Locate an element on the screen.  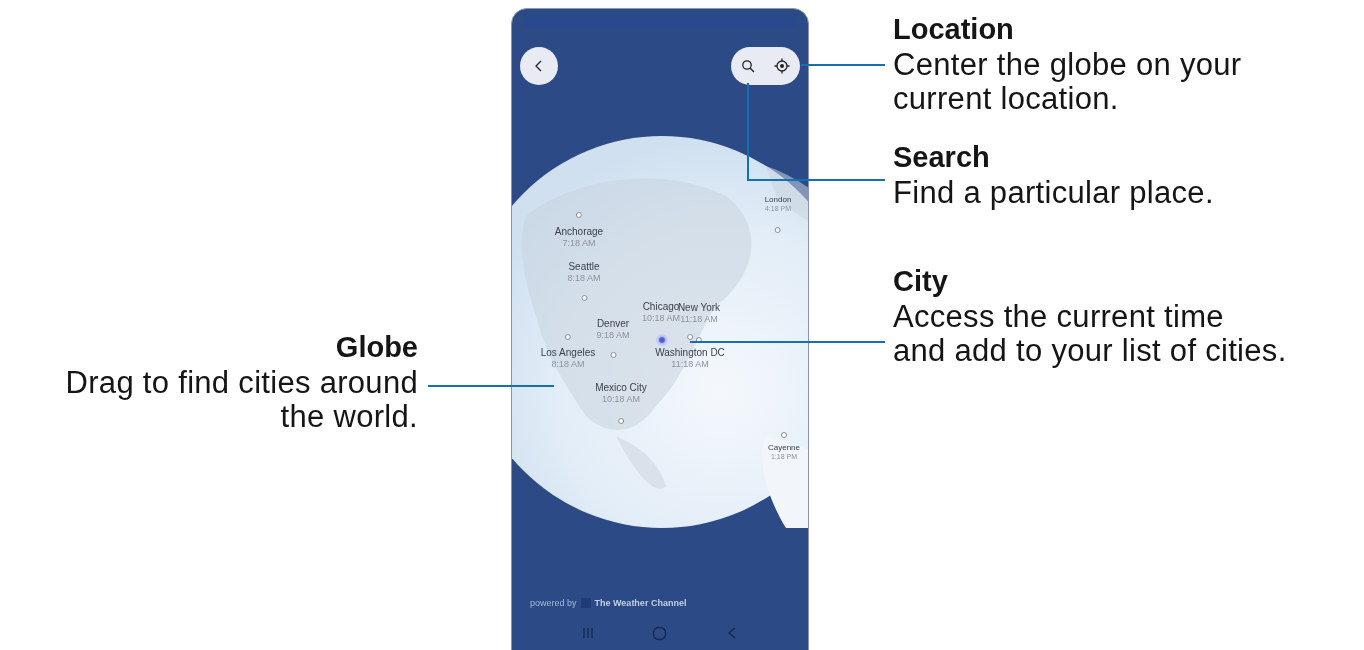
city-time: 9:18 AM is located at coordinates (613, 335).